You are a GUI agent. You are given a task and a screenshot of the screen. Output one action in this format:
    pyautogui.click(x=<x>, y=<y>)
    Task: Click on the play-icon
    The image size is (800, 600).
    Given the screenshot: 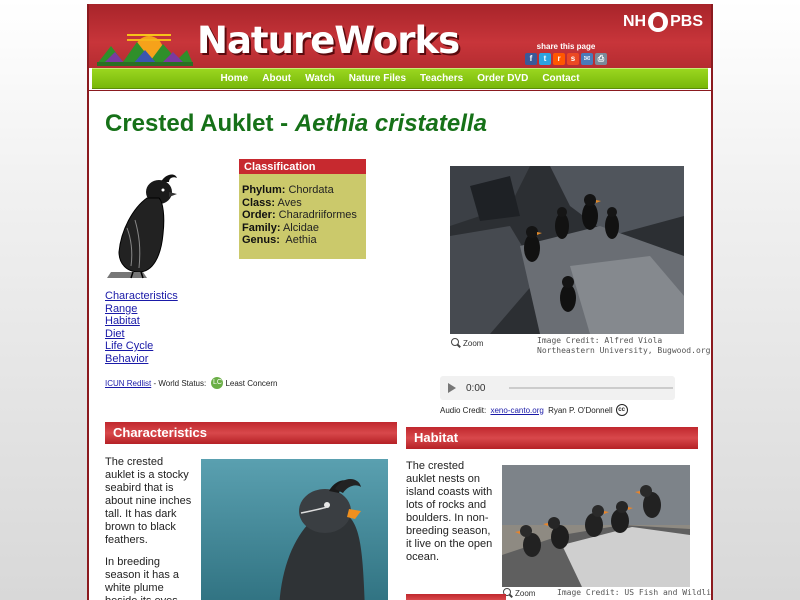 What is the action you would take?
    pyautogui.click(x=452, y=388)
    